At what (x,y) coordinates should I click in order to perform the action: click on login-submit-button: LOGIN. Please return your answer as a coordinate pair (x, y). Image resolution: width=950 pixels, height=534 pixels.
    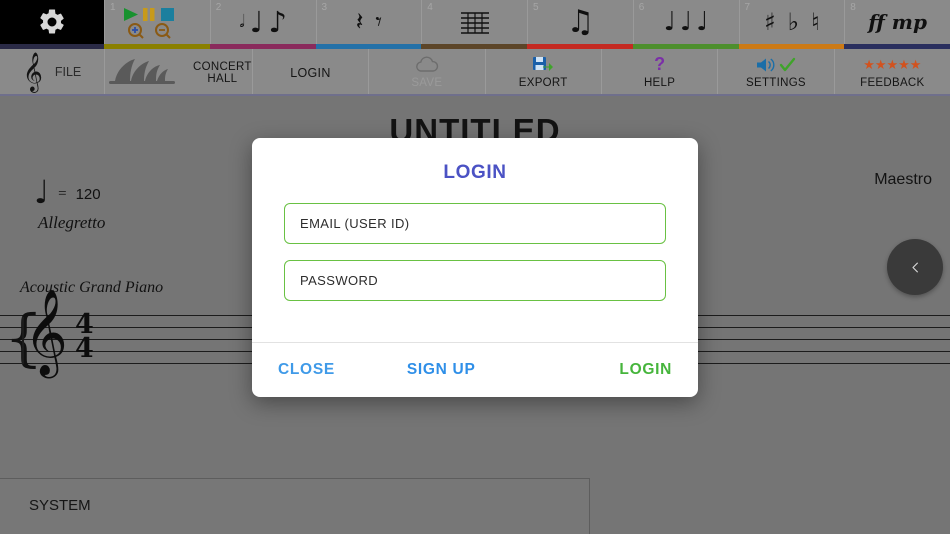
    Looking at the image, I should click on (645, 370).